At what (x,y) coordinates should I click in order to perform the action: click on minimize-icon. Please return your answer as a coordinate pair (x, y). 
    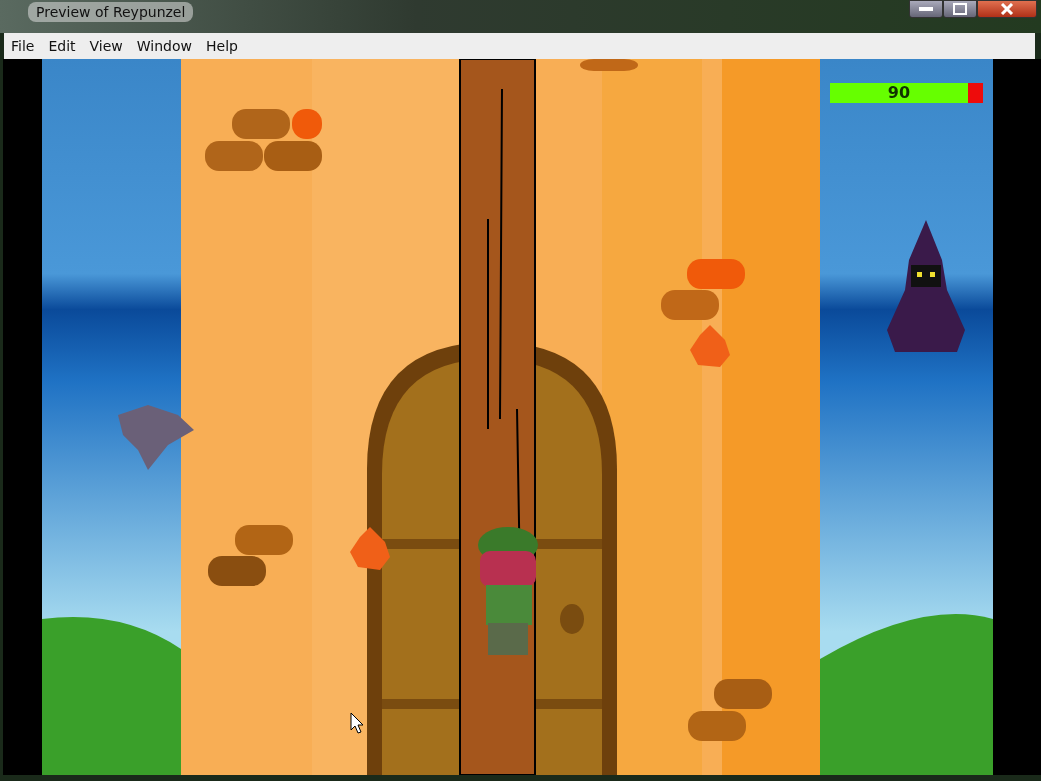
    Looking at the image, I should click on (926, 9).